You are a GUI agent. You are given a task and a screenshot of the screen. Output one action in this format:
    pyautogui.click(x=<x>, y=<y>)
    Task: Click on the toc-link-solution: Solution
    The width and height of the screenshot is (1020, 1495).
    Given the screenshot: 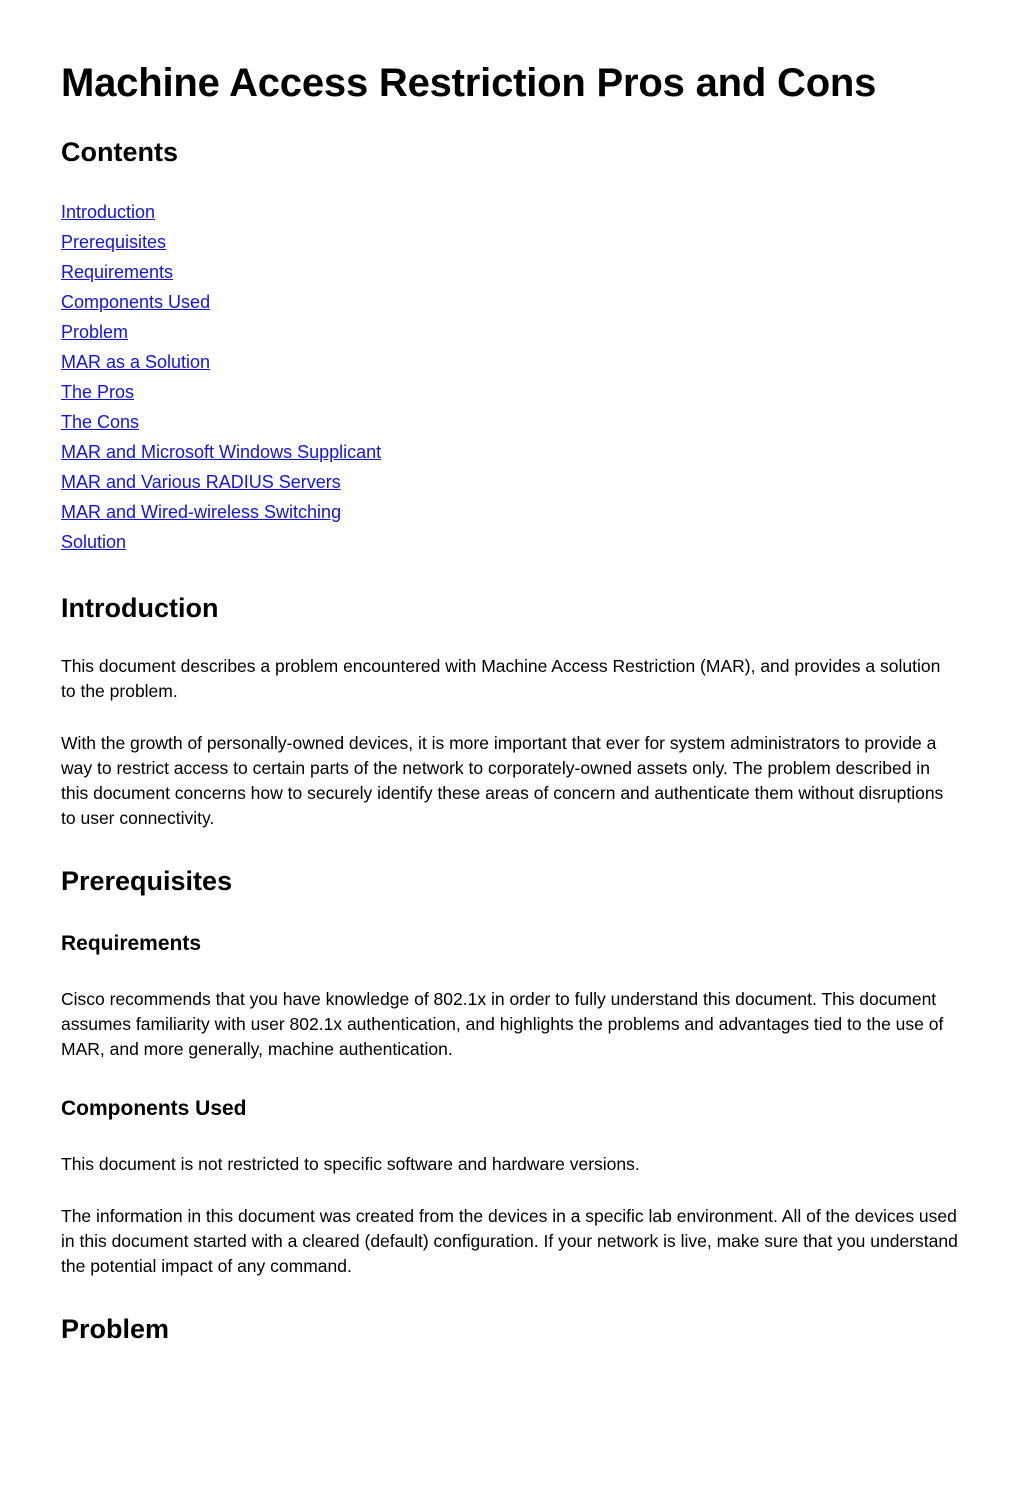 What is the action you would take?
    pyautogui.click(x=93, y=542)
    